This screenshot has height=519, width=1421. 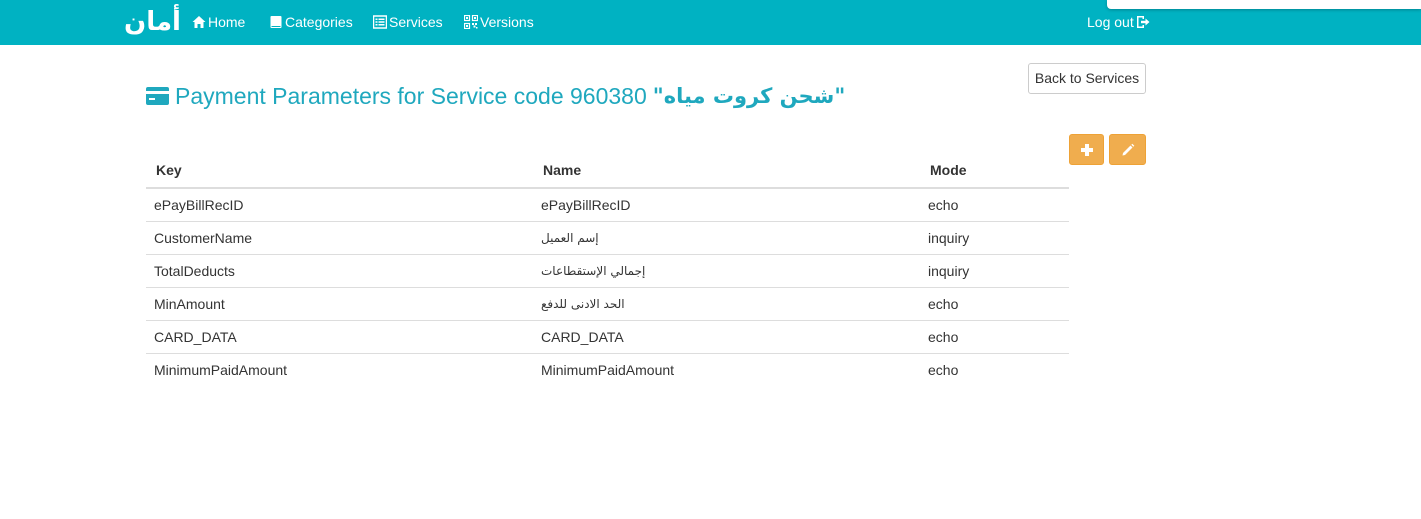 I want to click on nav-home-label: Home, so click(x=227, y=22).